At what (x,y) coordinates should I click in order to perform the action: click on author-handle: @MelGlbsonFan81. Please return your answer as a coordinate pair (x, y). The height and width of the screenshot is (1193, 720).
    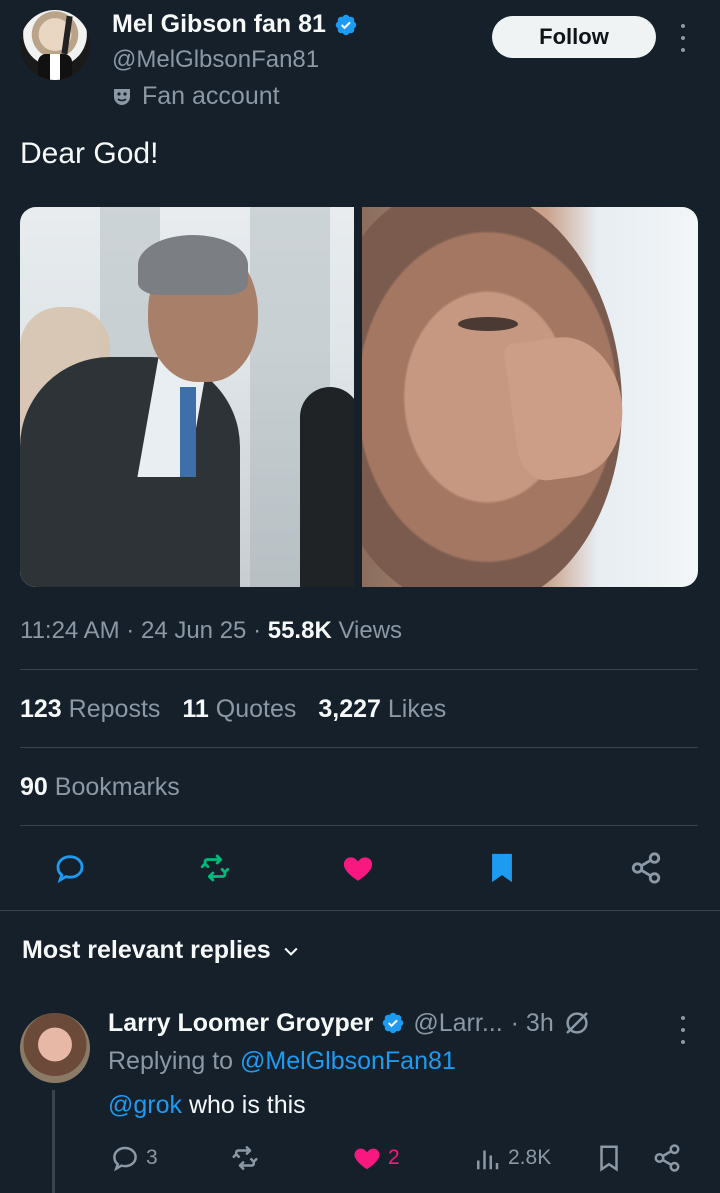
    Looking at the image, I should click on (215, 60).